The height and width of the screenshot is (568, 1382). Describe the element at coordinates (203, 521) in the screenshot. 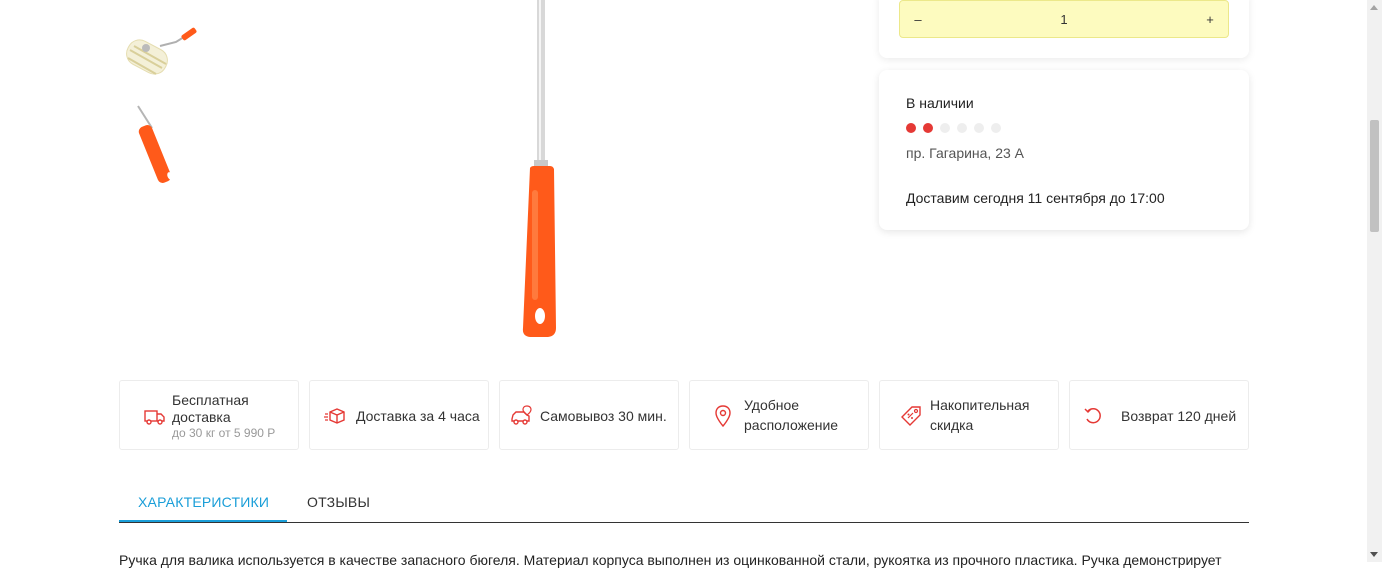

I see `active-tab-underline` at that location.